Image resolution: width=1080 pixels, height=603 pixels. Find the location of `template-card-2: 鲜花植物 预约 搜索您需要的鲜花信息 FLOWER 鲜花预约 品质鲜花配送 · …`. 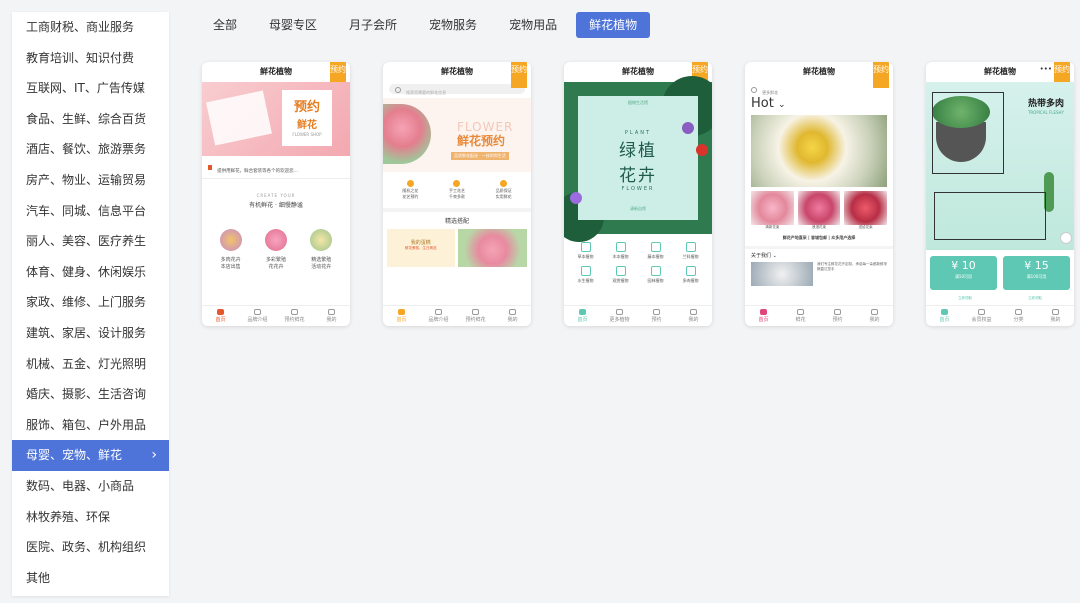

template-card-2: 鲜花植物 预约 搜索您需要的鲜花信息 FLOWER 鲜花预约 品质鲜花配送 · … is located at coordinates (457, 194).